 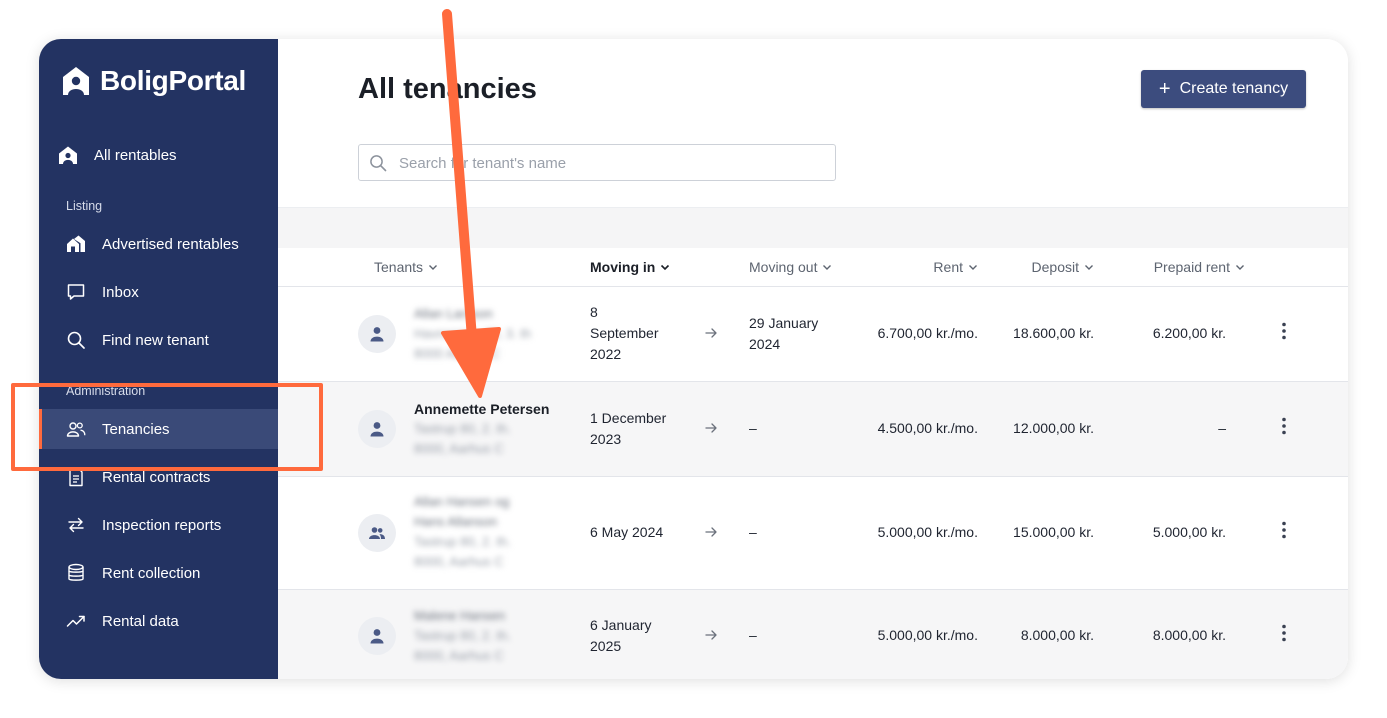 I want to click on sidebar-item-inspection-reports: Inspection reports, so click(x=158, y=525).